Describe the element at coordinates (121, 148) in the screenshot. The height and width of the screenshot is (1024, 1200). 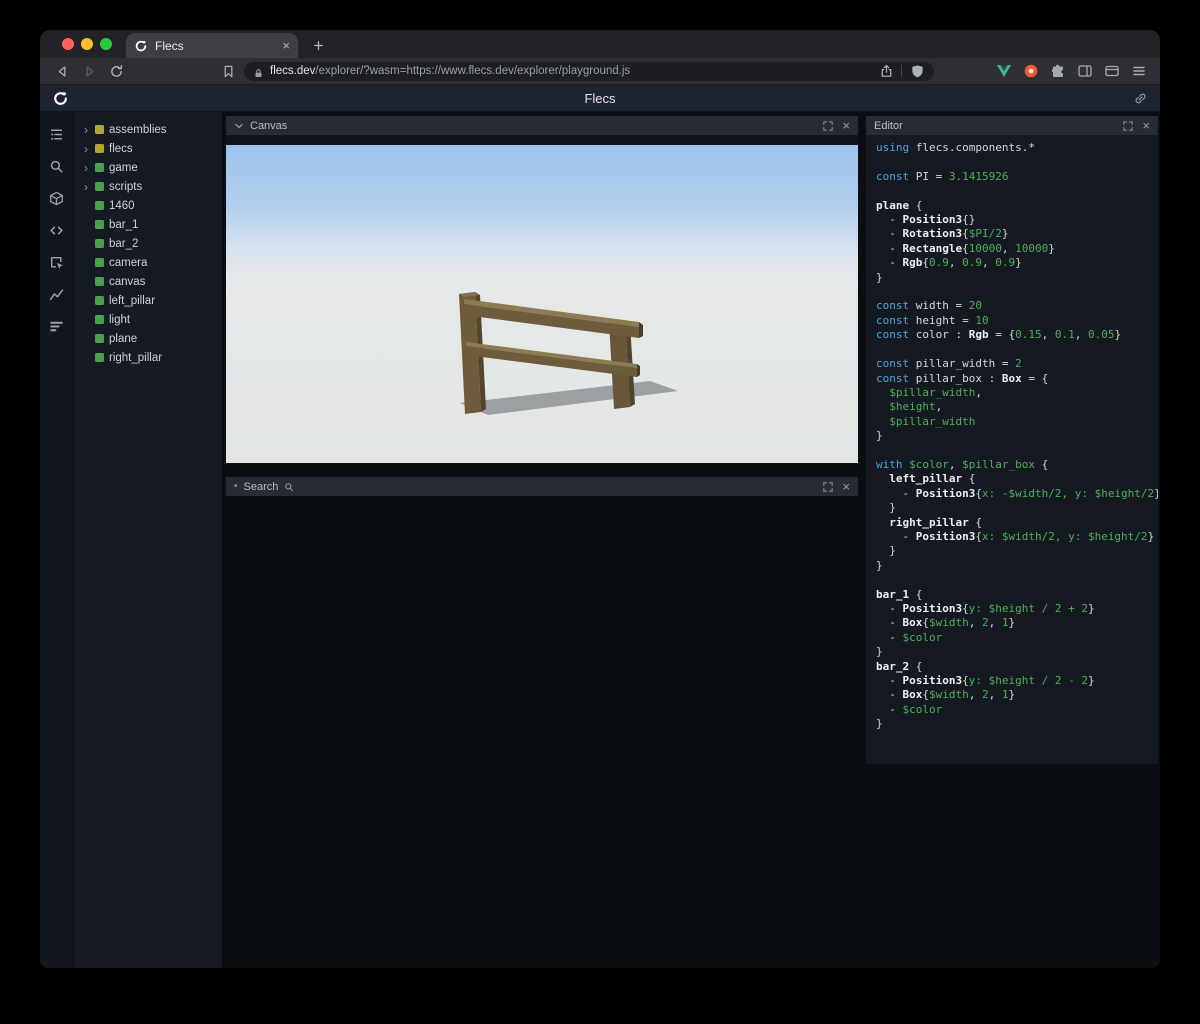
I see `tree-item-label: flecs` at that location.